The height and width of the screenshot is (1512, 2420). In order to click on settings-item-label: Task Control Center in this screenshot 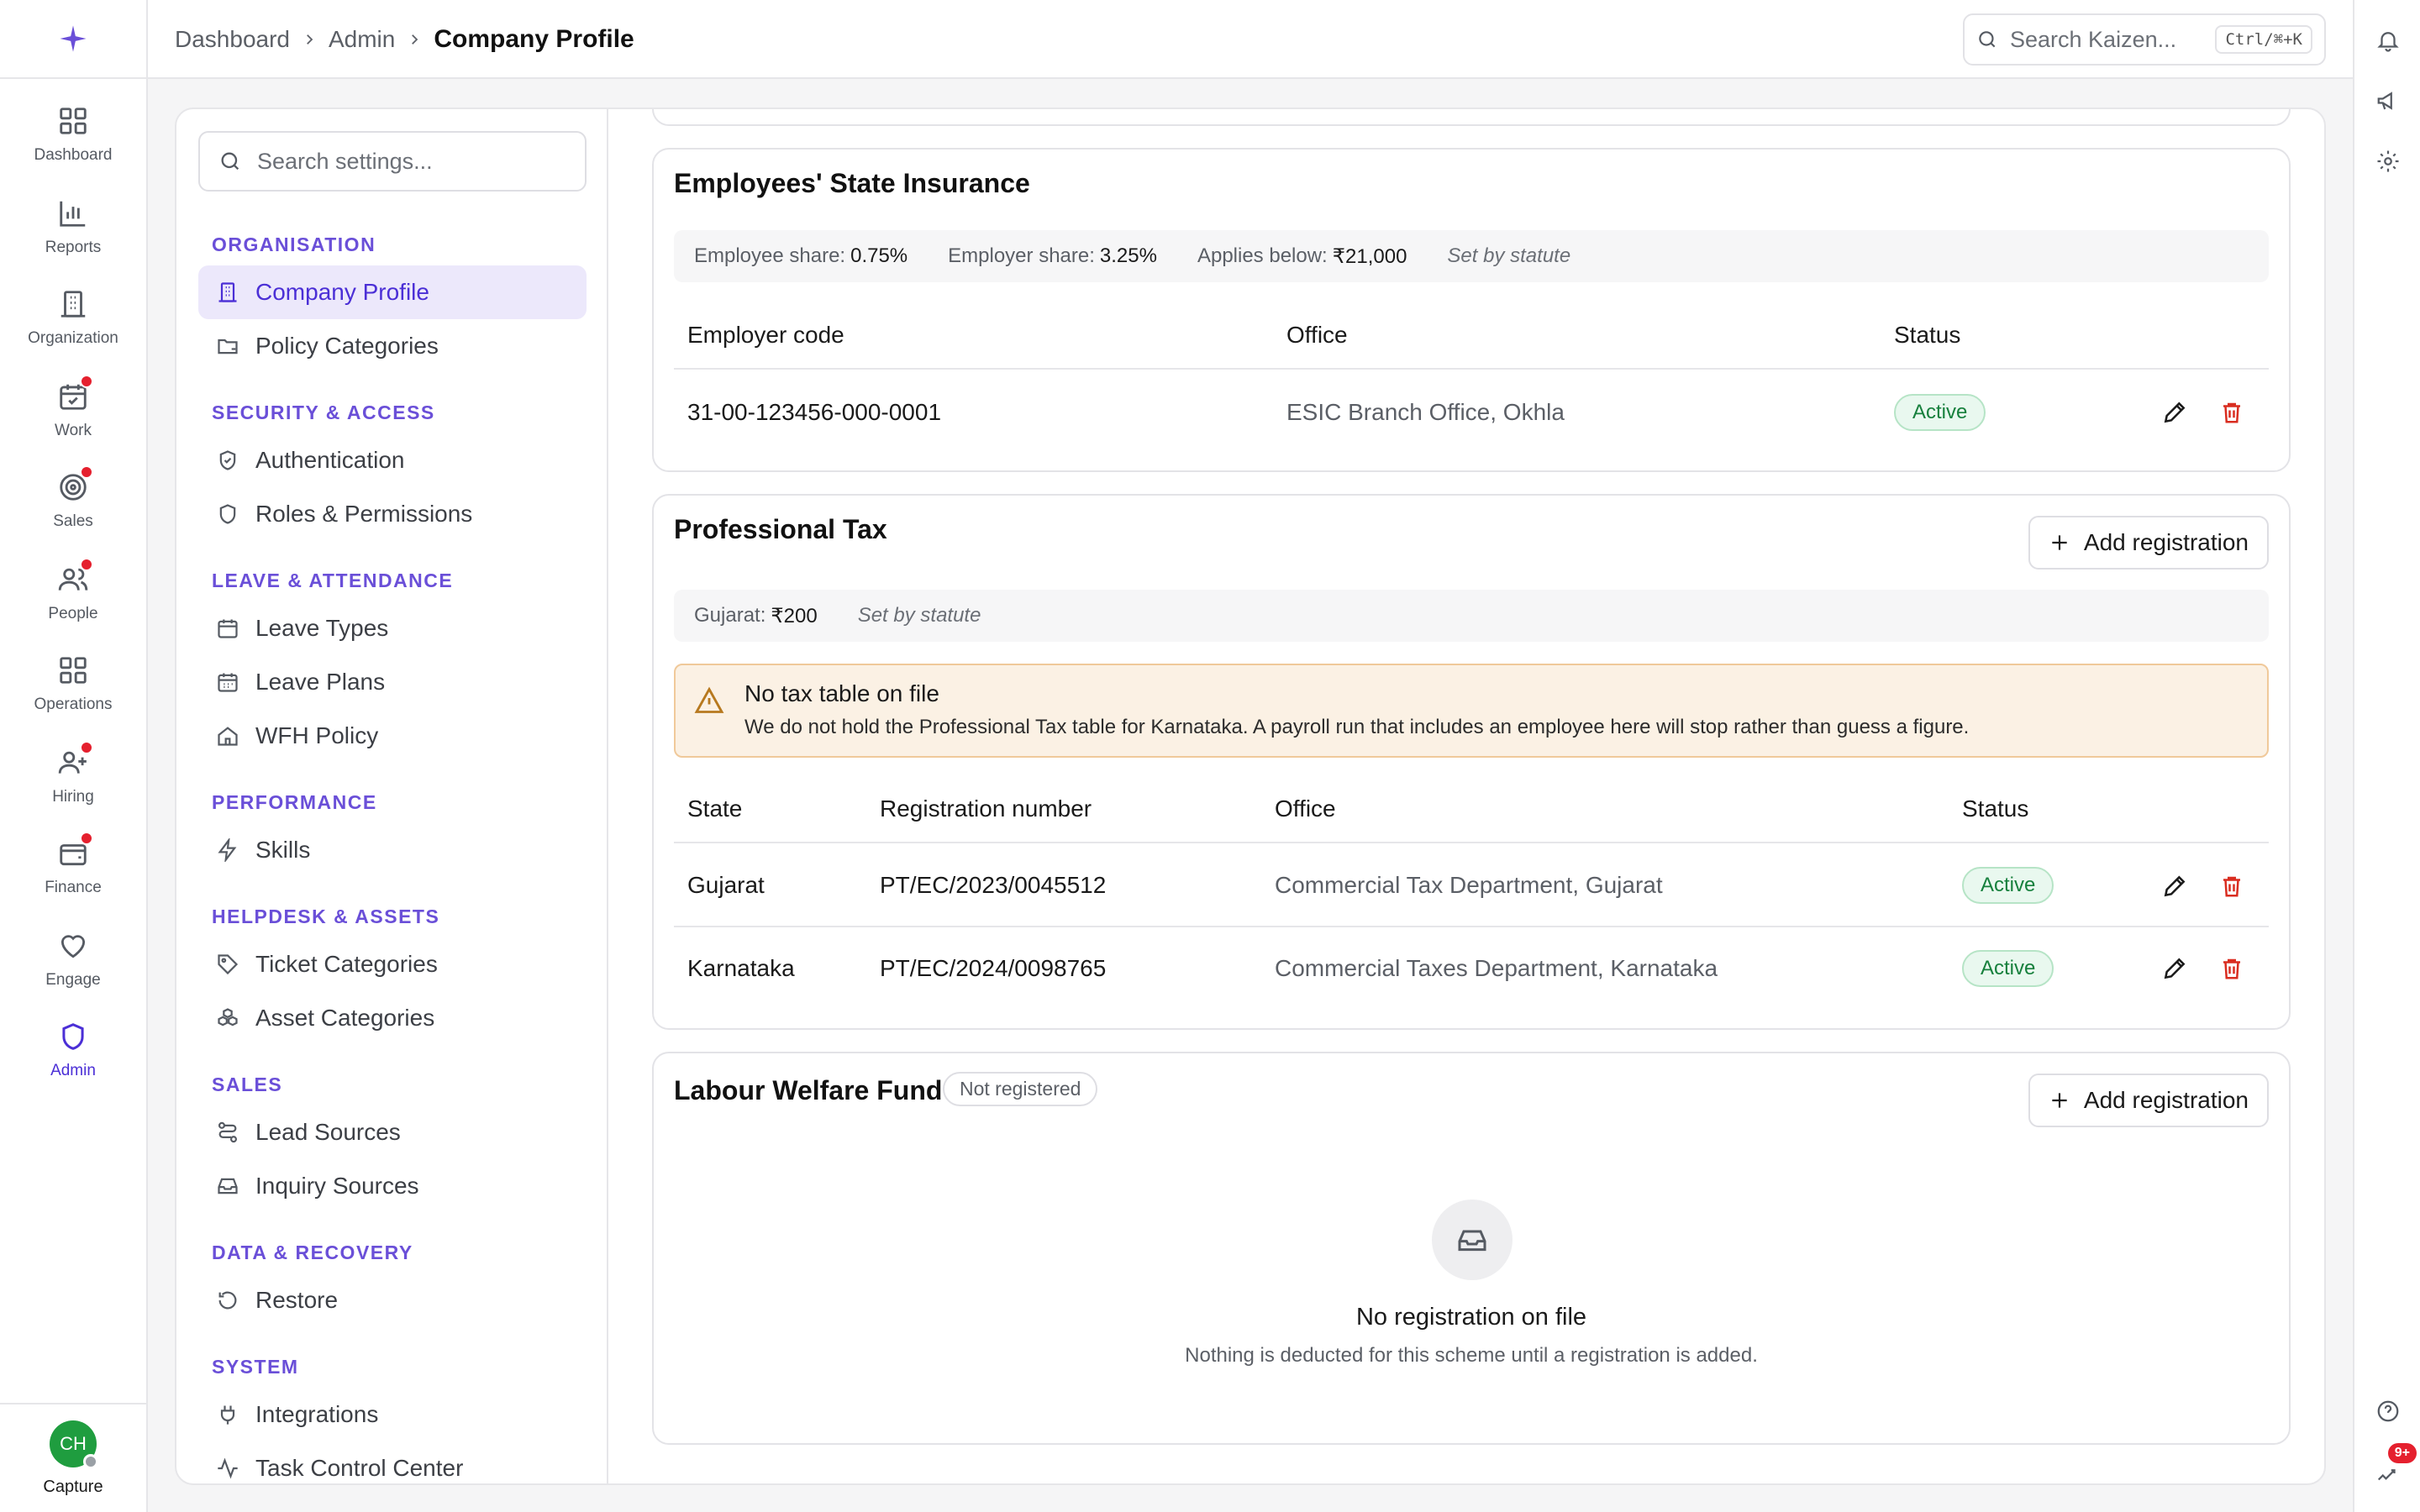, I will do `click(359, 1468)`.